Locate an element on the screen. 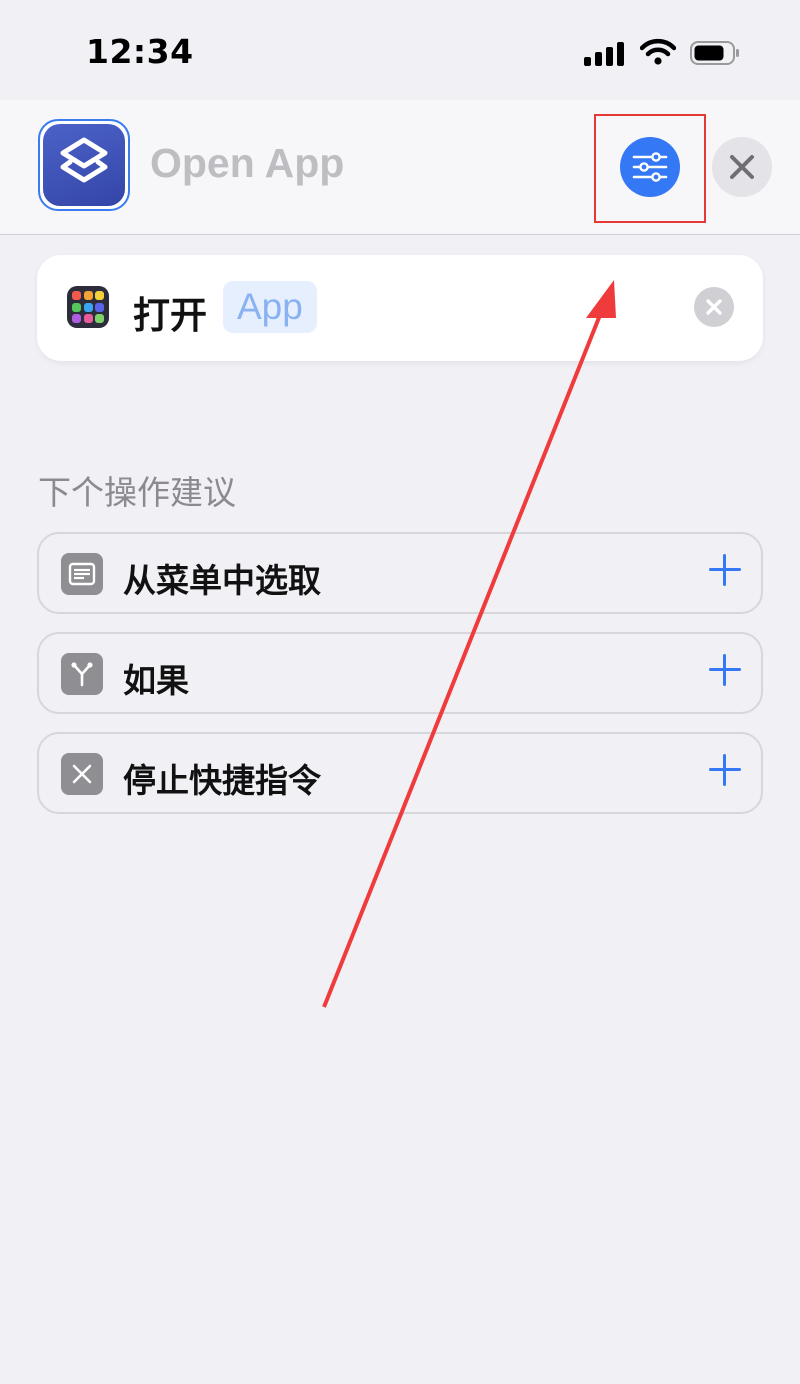 The height and width of the screenshot is (1384, 800). clear-x-icon is located at coordinates (714, 307).